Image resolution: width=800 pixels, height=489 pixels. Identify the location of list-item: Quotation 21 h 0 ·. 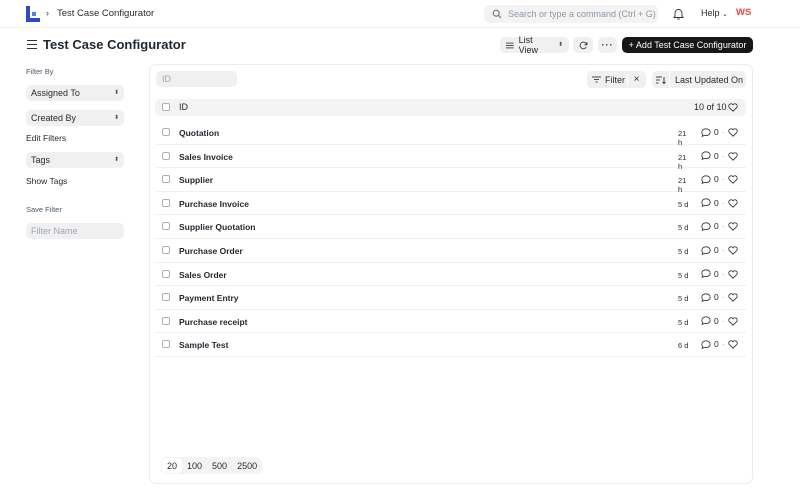
(450, 134).